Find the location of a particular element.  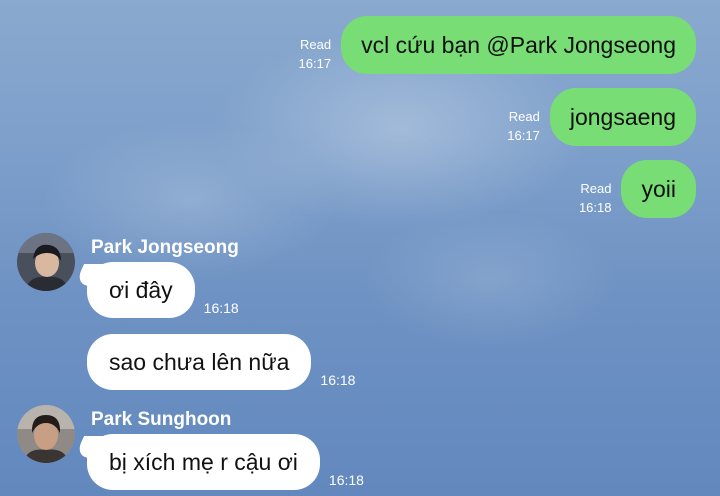

outgoing-message-row: Read 16:17 jongsaeng is located at coordinates (601, 117).